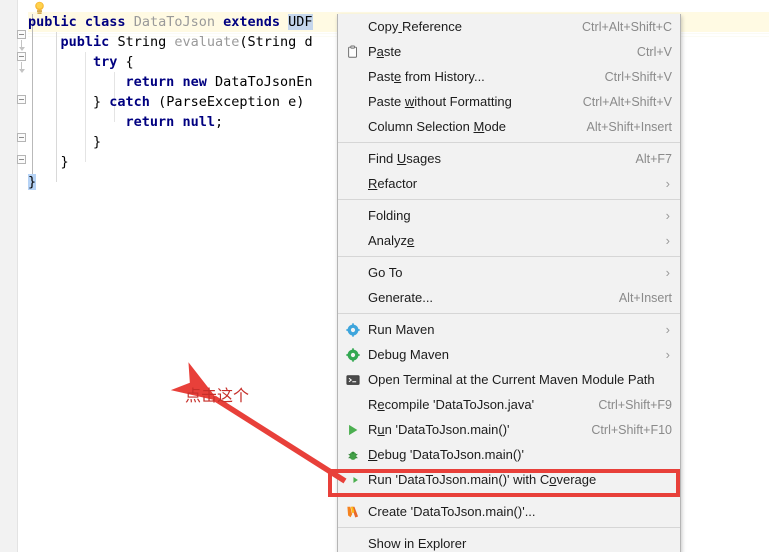 Image resolution: width=769 pixels, height=552 pixels. What do you see at coordinates (174, 22) in the screenshot?
I see `code-token: DataToJson` at bounding box center [174, 22].